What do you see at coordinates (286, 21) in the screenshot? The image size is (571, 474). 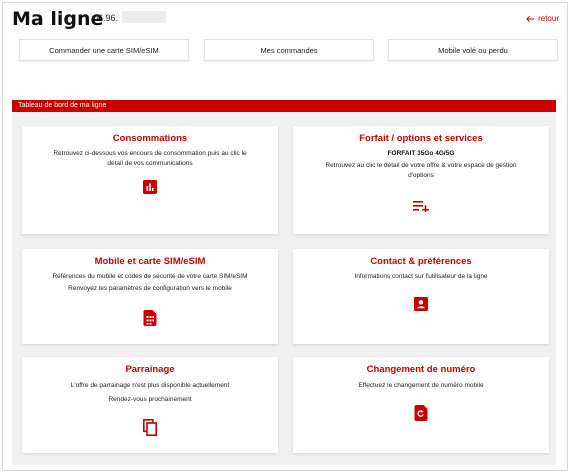 I see `page-header: Ma ligne 06.96. retour` at bounding box center [286, 21].